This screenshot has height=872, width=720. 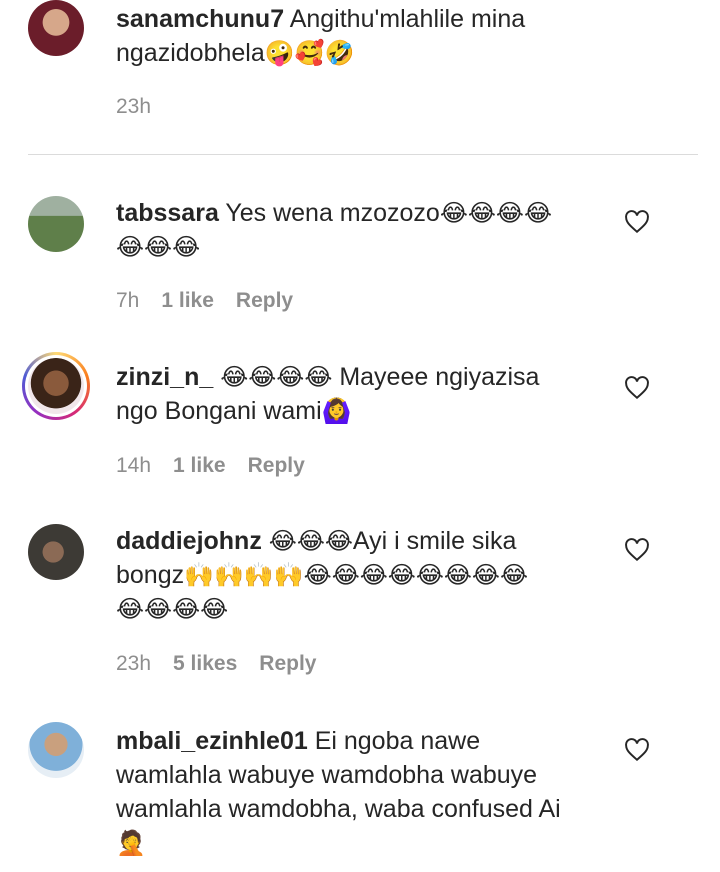 What do you see at coordinates (200, 19) in the screenshot?
I see `username: sanamchunu7` at bounding box center [200, 19].